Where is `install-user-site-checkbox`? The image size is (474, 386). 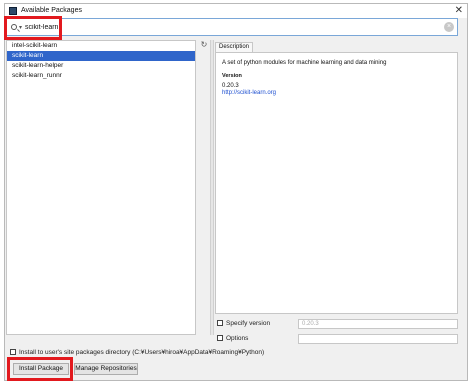
install-user-site-checkbox is located at coordinates (13, 352).